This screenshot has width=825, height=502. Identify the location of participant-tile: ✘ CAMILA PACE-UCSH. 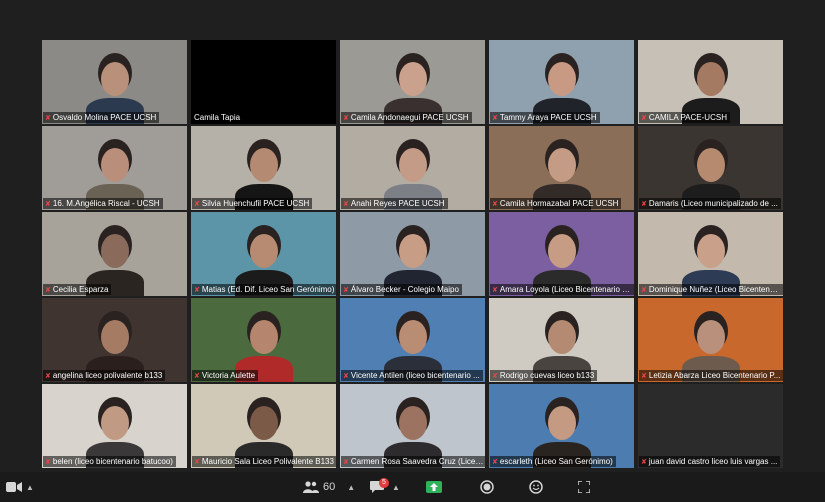
(710, 82).